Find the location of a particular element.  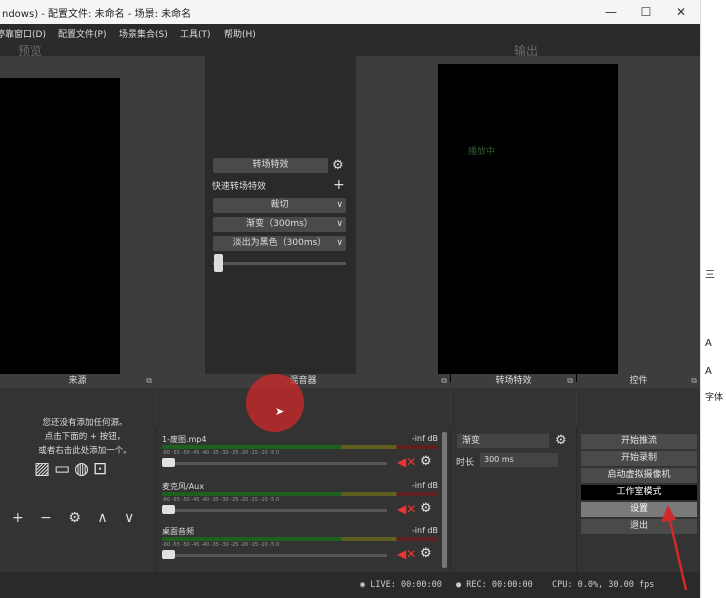

annotation-arrow-head is located at coordinates (668, 513).